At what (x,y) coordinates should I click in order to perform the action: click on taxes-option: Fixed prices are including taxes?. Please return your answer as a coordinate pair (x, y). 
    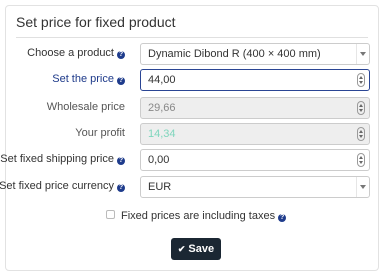
    Looking at the image, I should click on (196, 216).